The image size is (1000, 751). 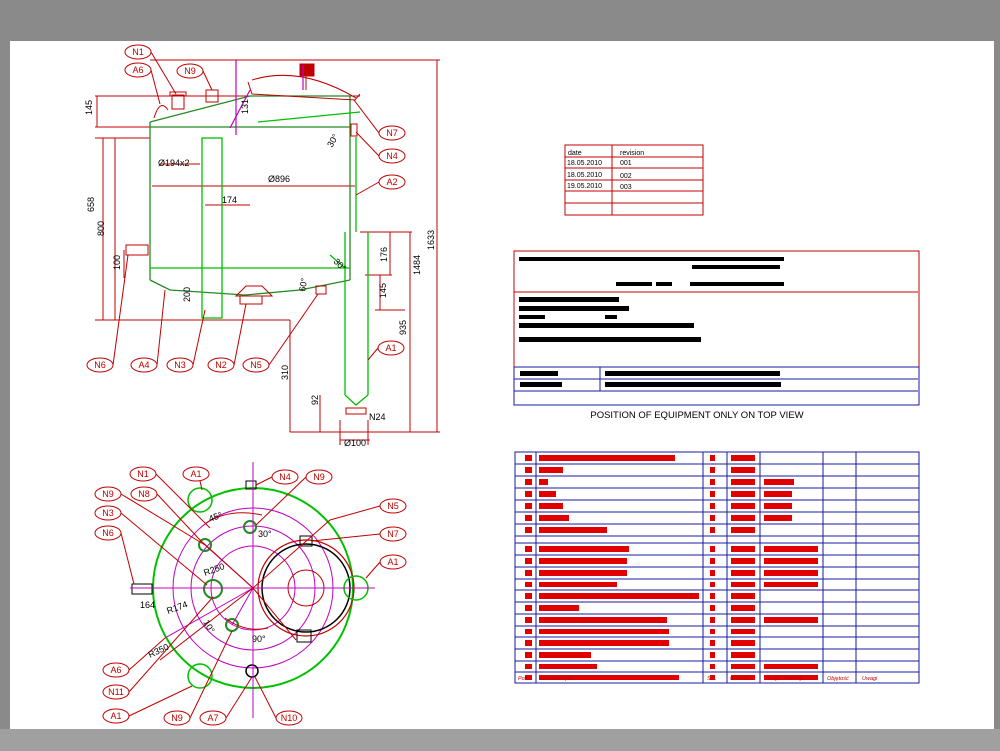 What do you see at coordinates (355, 443) in the screenshot?
I see `dim-dia-outlet: Ø100` at bounding box center [355, 443].